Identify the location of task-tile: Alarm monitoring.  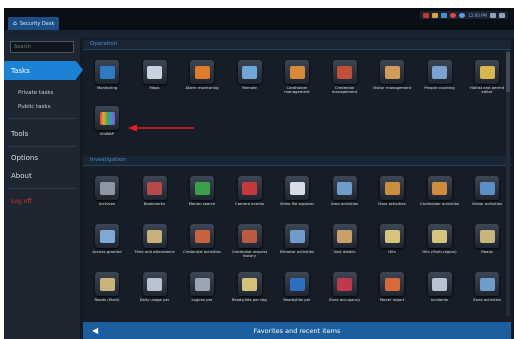
(202, 81).